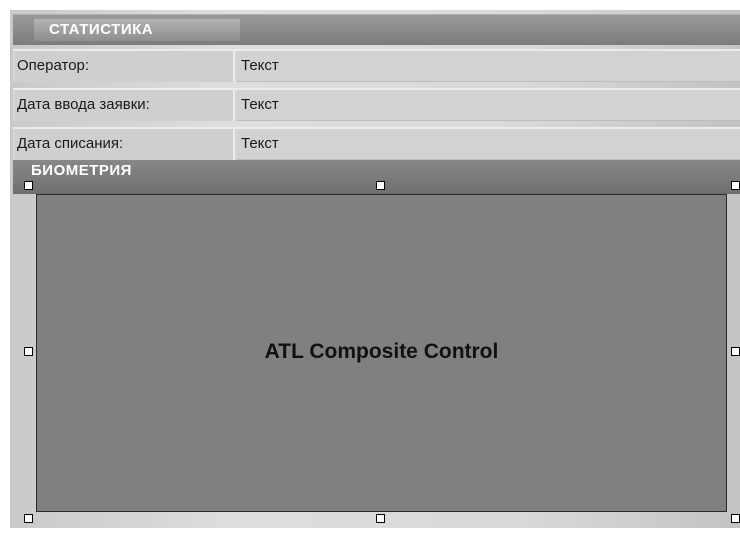  I want to click on resize-handle-top-right, so click(735, 185).